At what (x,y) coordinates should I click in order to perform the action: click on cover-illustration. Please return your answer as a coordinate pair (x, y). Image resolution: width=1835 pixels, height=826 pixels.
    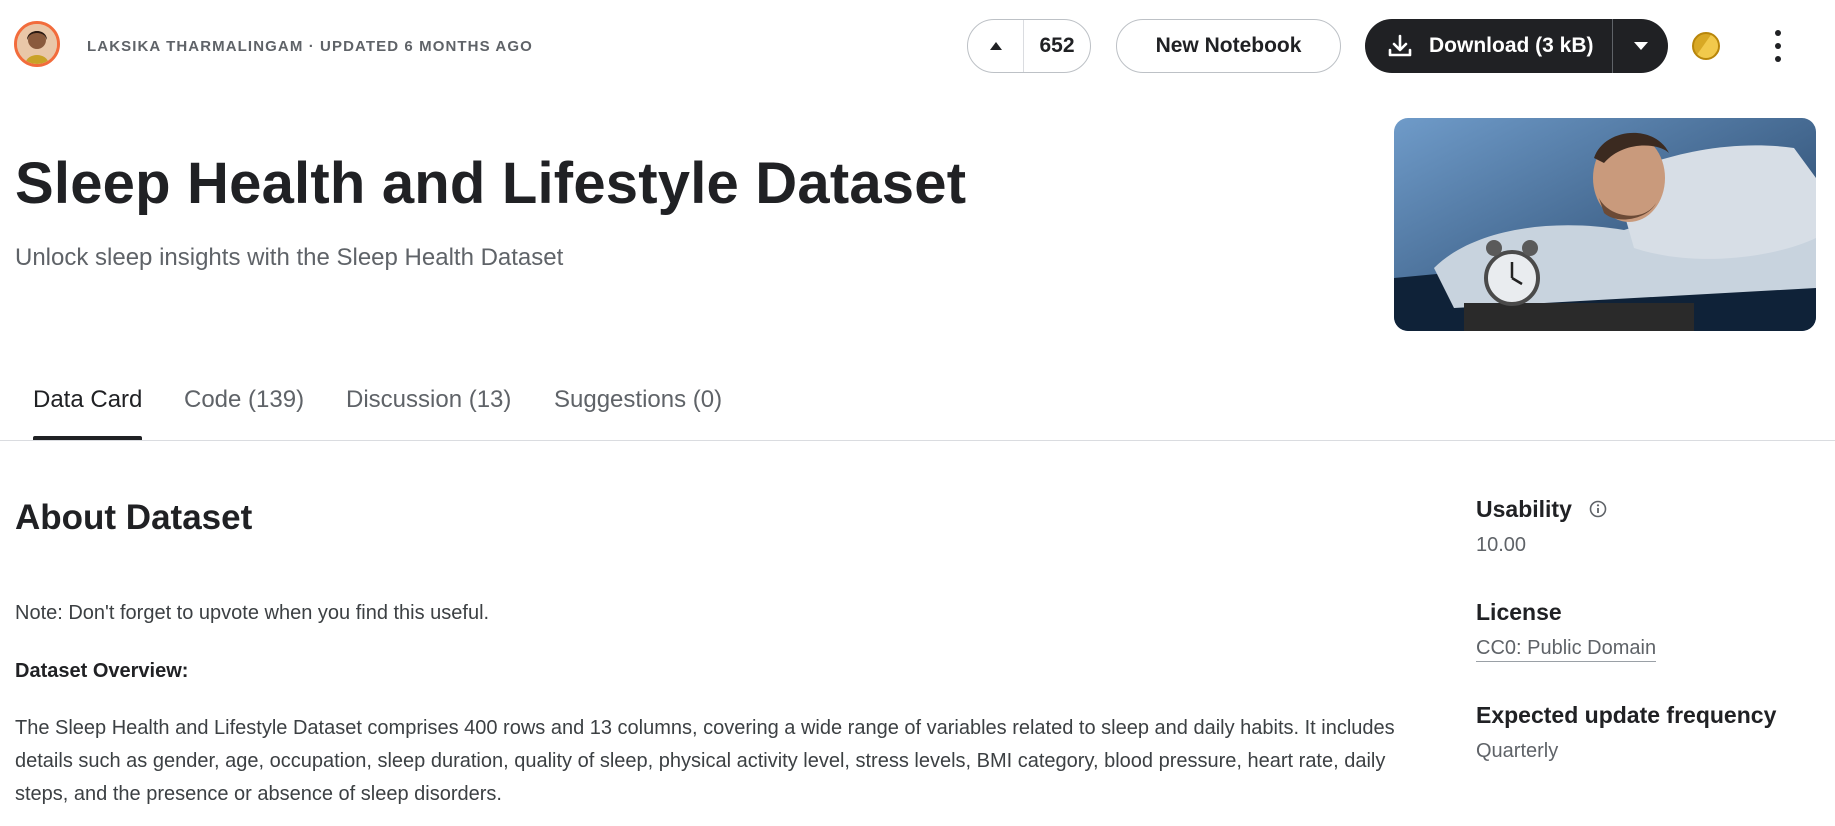
    Looking at the image, I should click on (1605, 224).